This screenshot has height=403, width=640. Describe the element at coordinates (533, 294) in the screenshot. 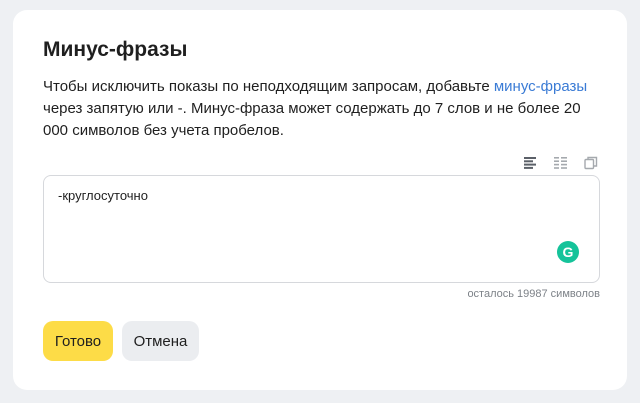

I see `remaining-characters-counter: осталось 19987 символов` at that location.